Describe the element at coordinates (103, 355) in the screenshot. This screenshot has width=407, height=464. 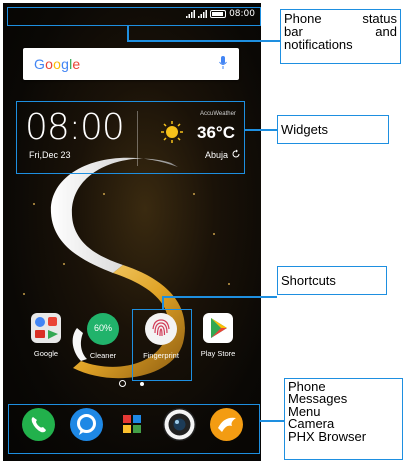
I see `app-label: Cleaner` at that location.